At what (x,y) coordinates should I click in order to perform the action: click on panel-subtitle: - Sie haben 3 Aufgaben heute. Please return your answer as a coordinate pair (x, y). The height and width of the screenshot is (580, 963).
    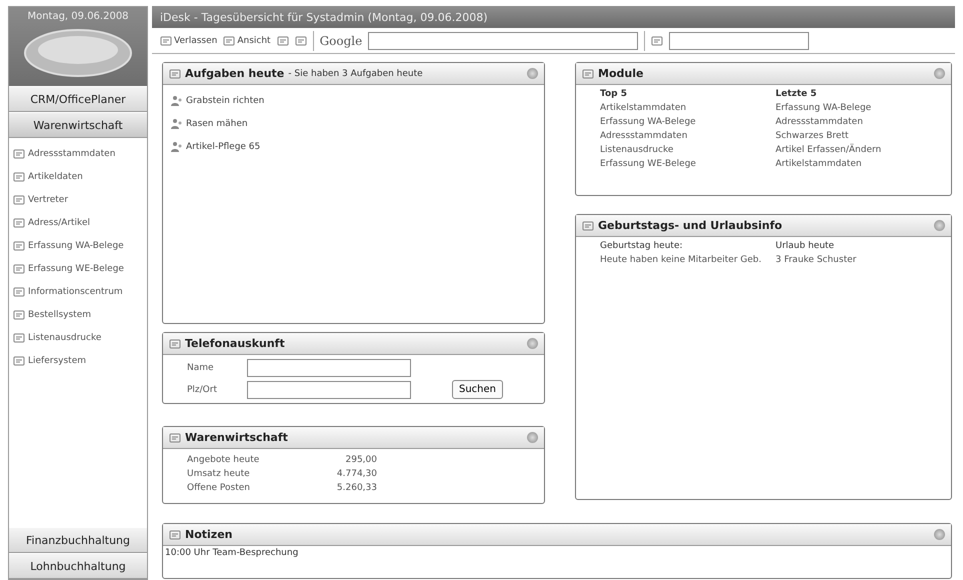
    Looking at the image, I should click on (355, 73).